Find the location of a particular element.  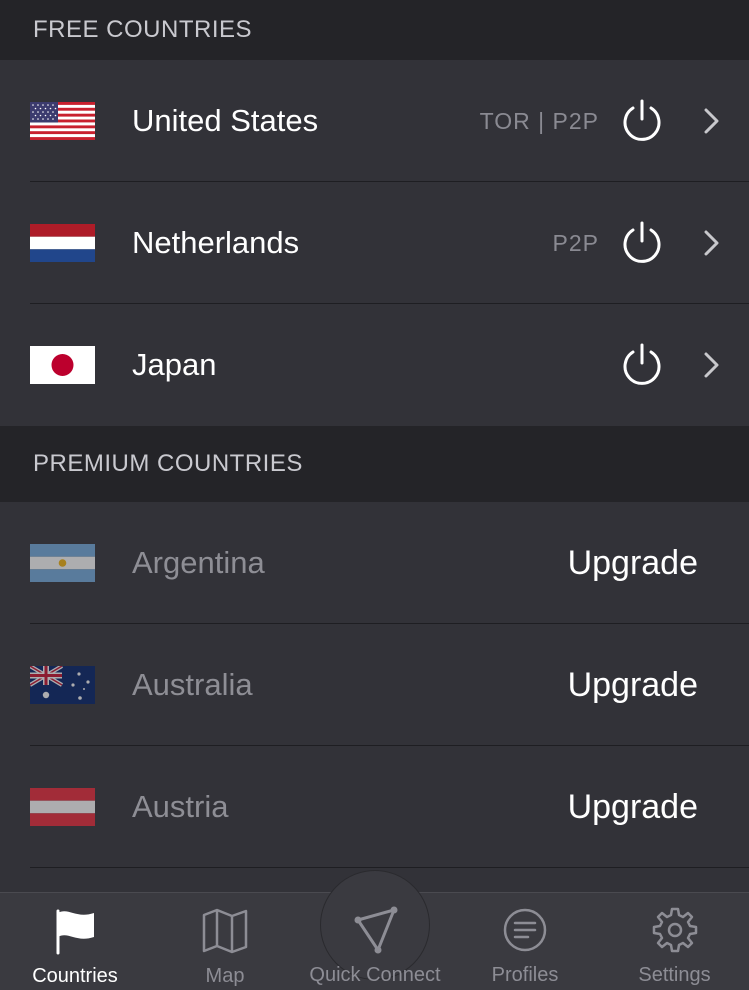

country-row-austria: Austria Upgrade is located at coordinates (374, 807).